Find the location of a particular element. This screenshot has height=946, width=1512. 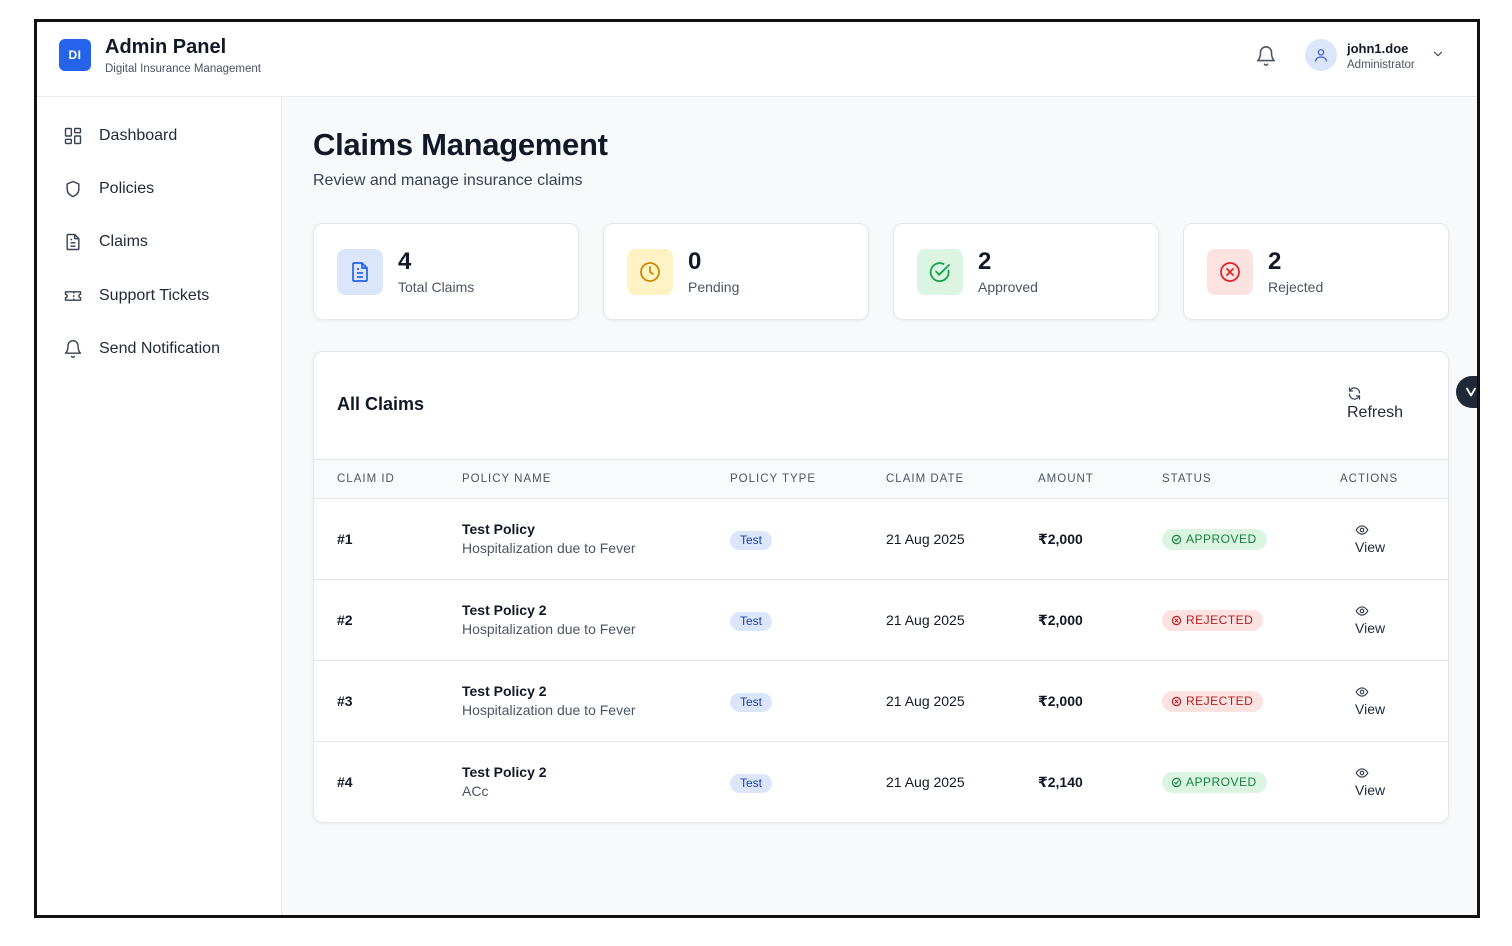

stat-card-rejected: 2 Rejected is located at coordinates (1316, 271).